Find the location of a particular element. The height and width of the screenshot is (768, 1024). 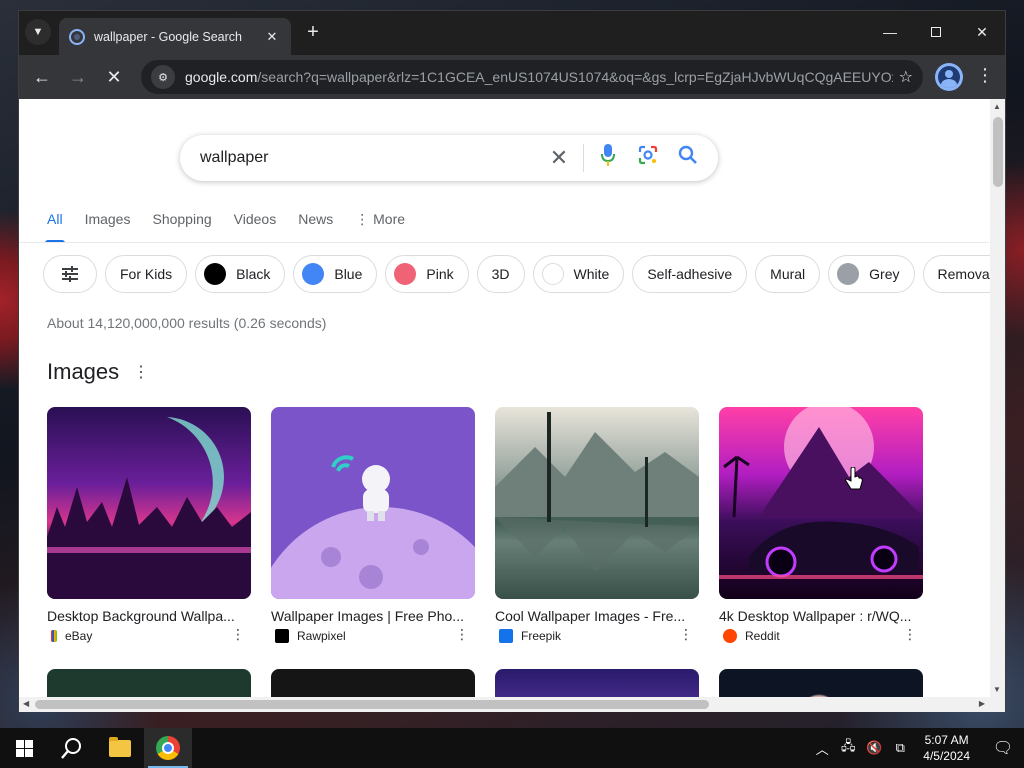

clear-search-icon: ✕ is located at coordinates (559, 158).